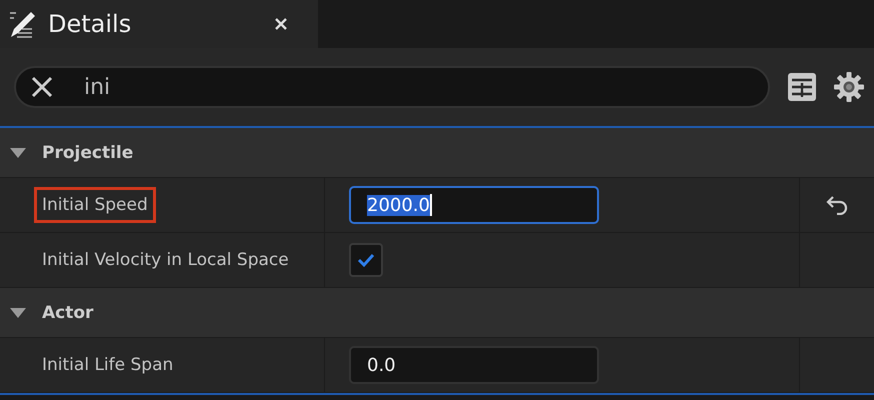  What do you see at coordinates (392, 87) in the screenshot?
I see `search-field: ini` at bounding box center [392, 87].